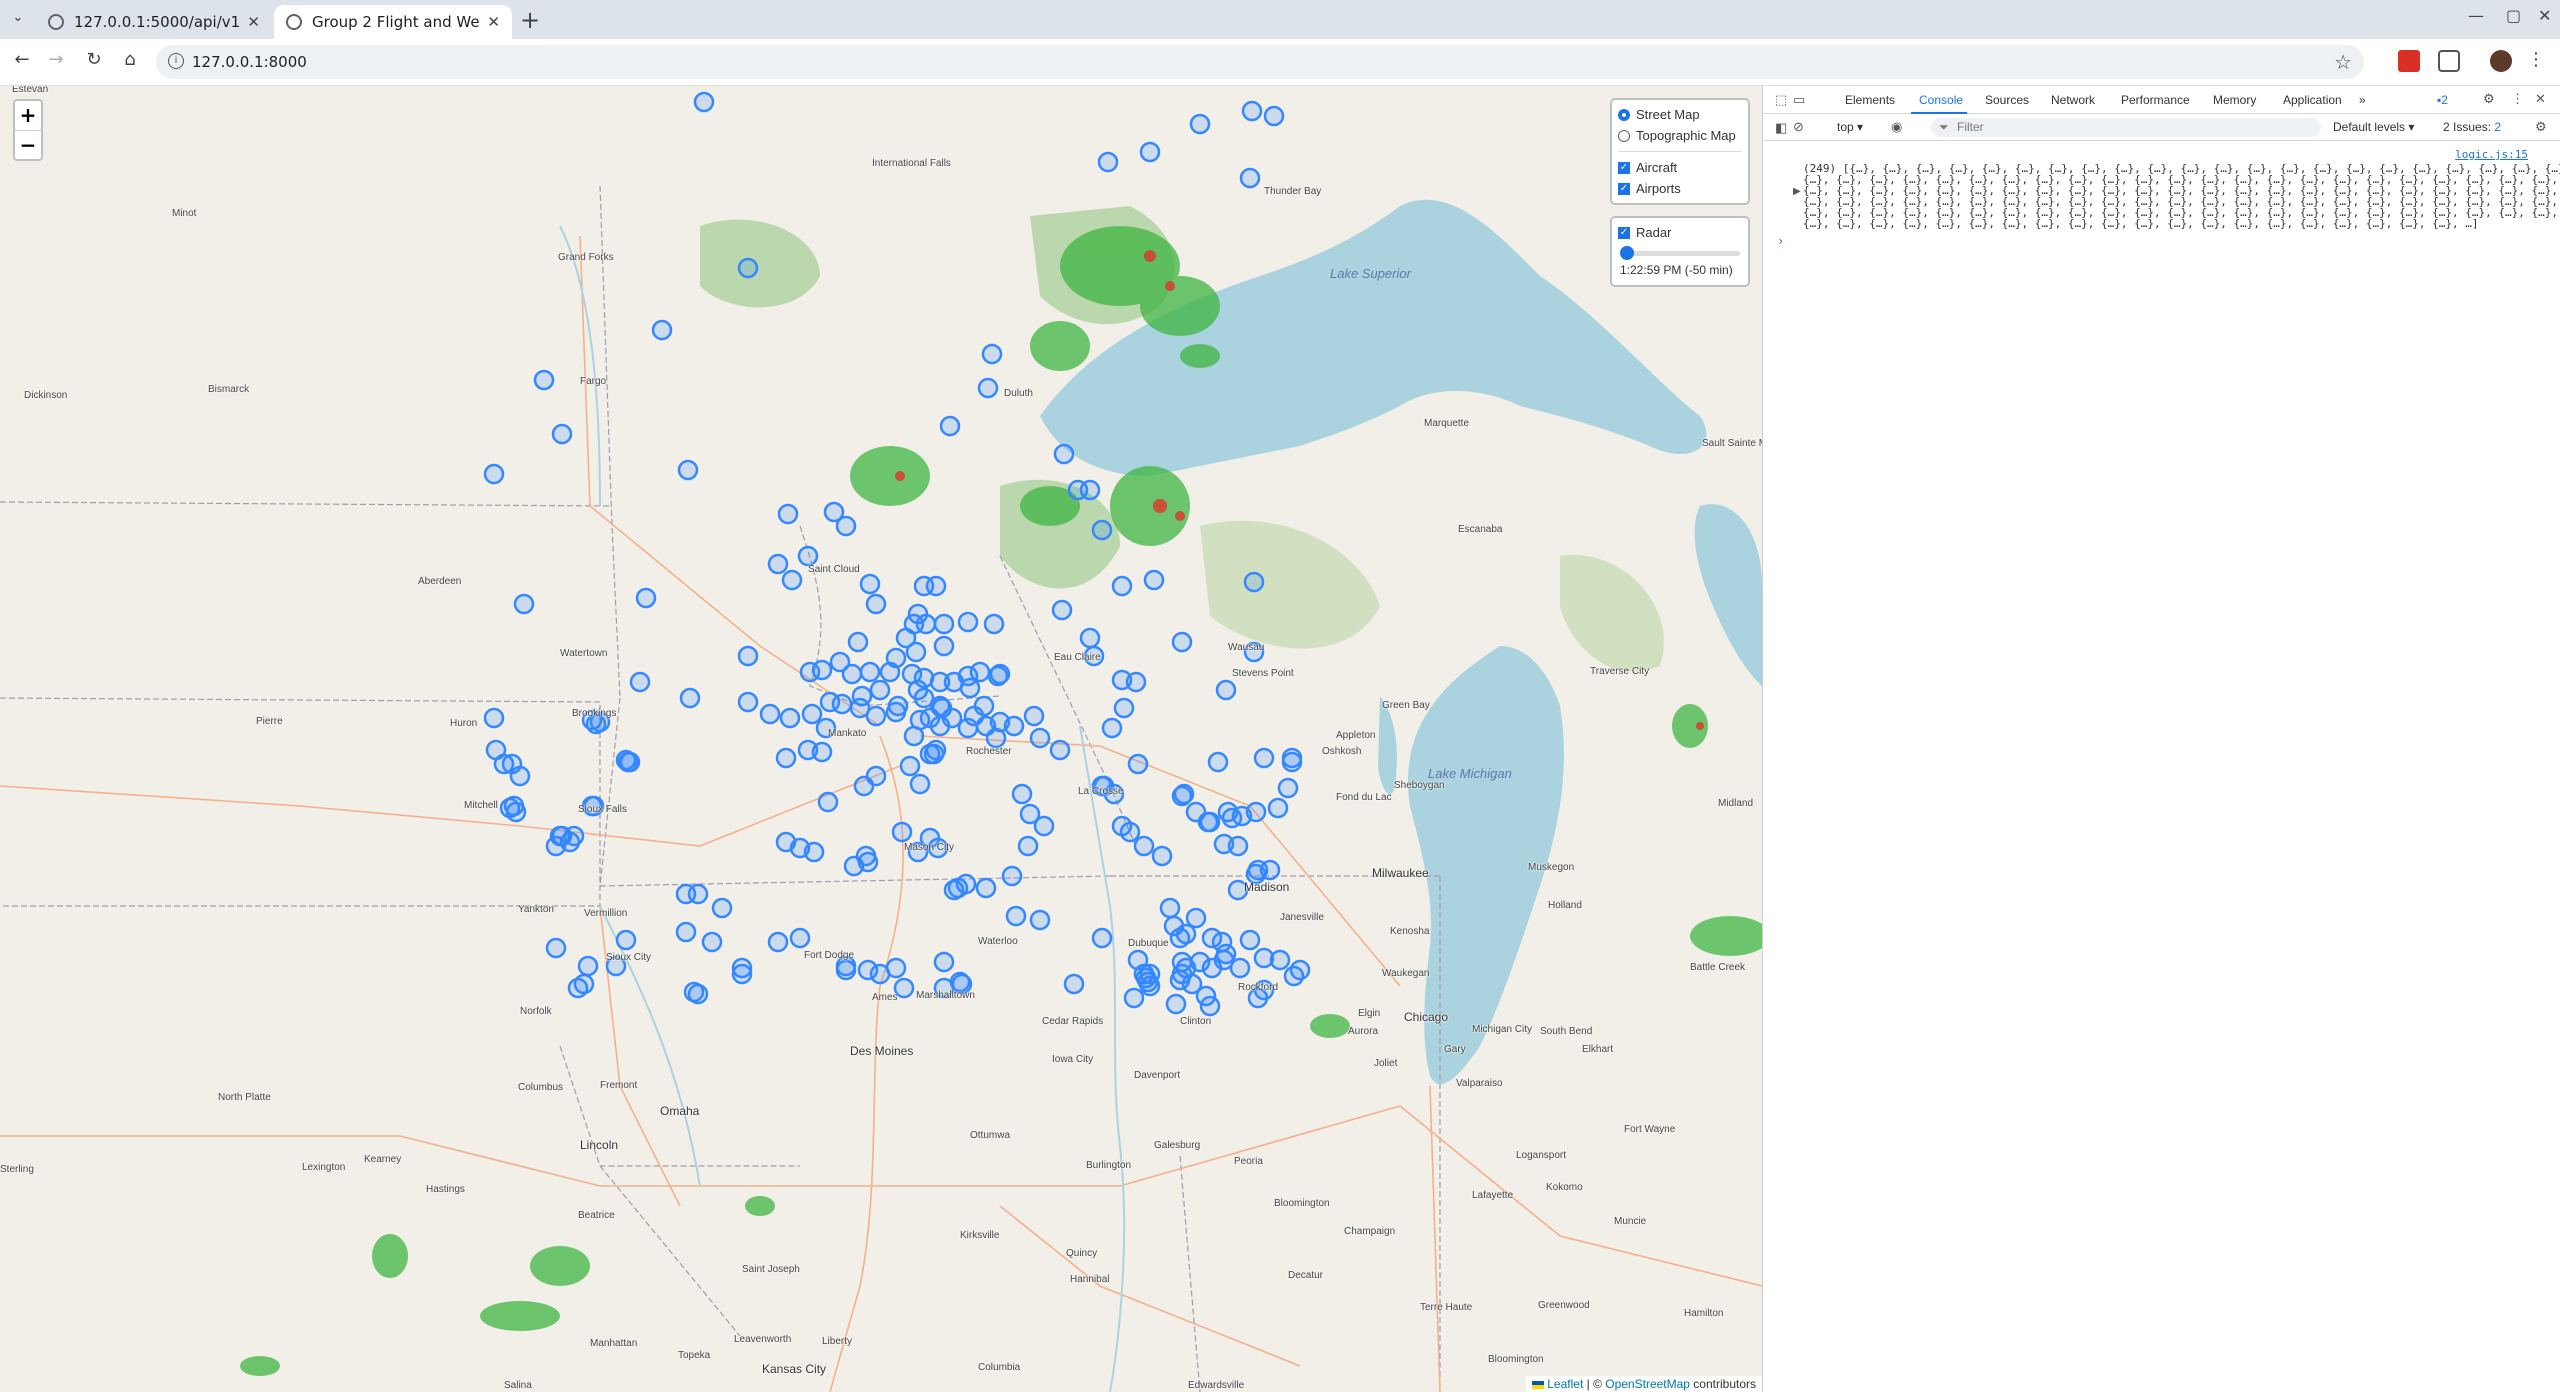  Describe the element at coordinates (1260, 62) in the screenshot. I see `address-bar: i 127.0.0.1:8000 ☆` at that location.